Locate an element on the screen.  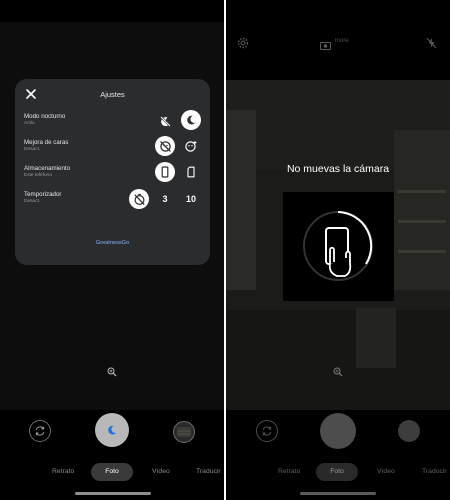
night-moon-icon is located at coordinates (112, 430).